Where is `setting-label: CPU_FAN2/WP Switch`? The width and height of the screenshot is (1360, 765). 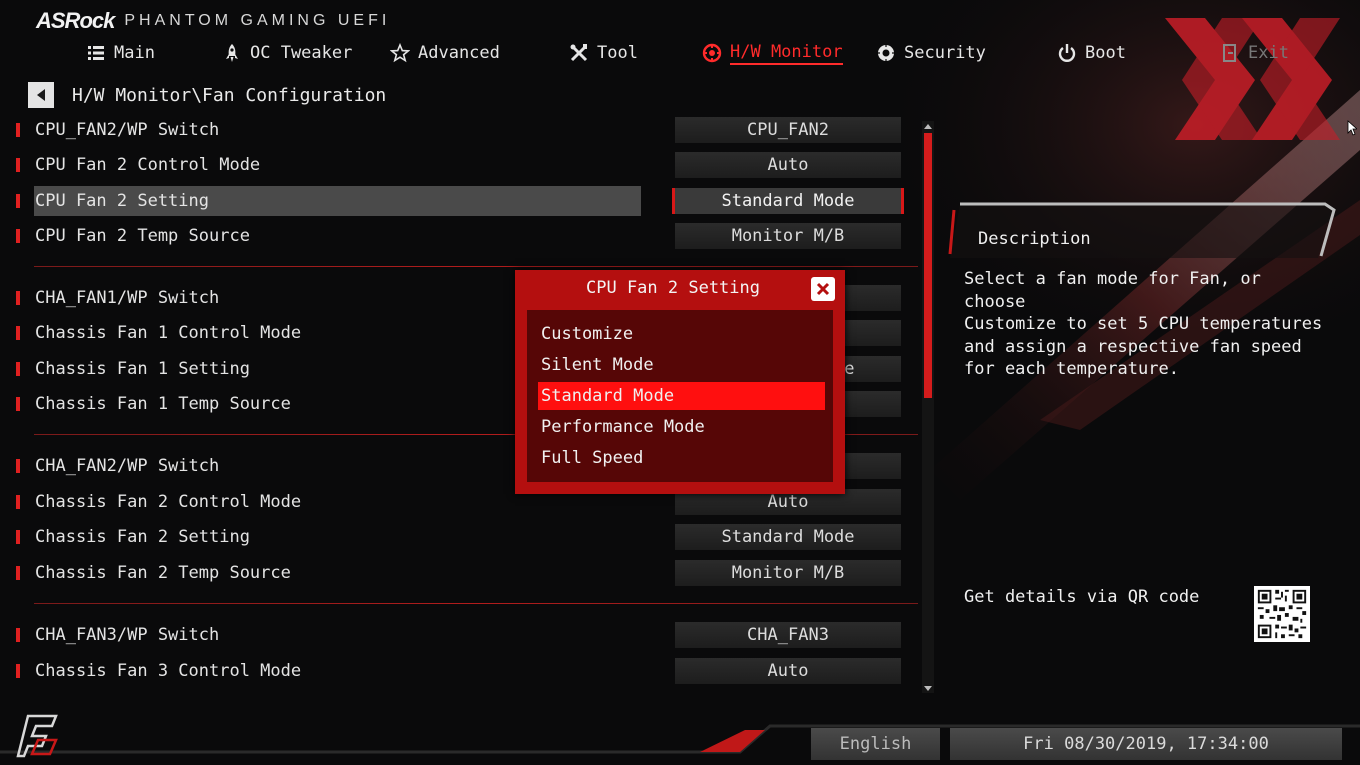 setting-label: CPU_FAN2/WP Switch is located at coordinates (127, 130).